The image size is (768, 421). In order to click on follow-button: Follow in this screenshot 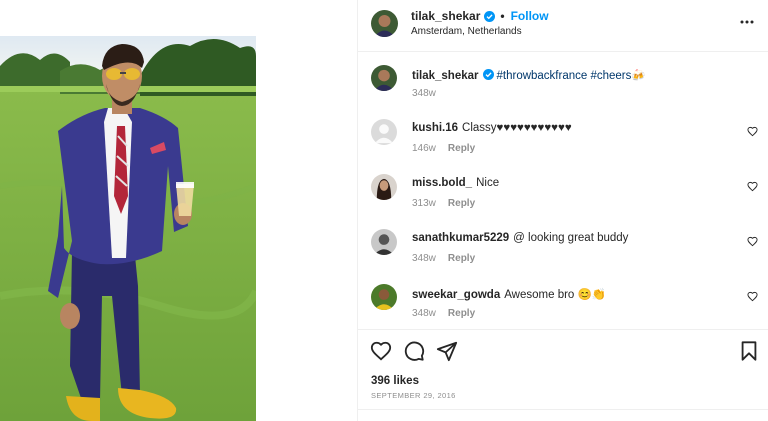, I will do `click(530, 16)`.